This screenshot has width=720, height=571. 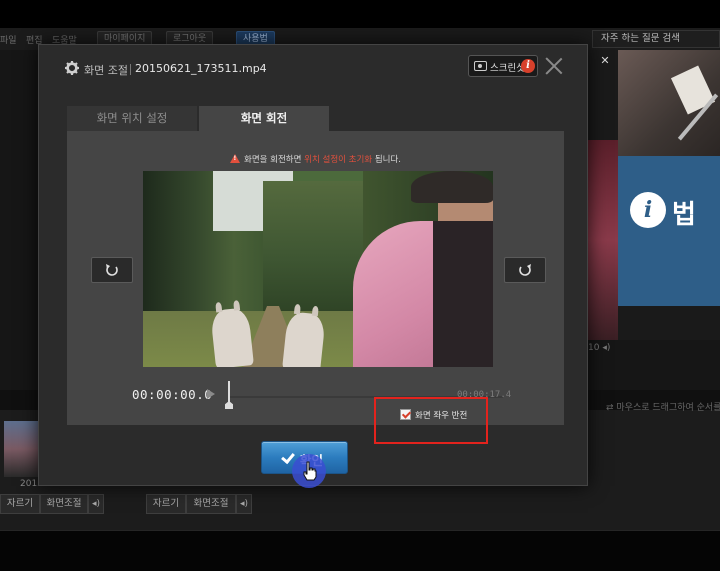 I want to click on screenshot-label: 스크린샷, so click(x=507, y=68).